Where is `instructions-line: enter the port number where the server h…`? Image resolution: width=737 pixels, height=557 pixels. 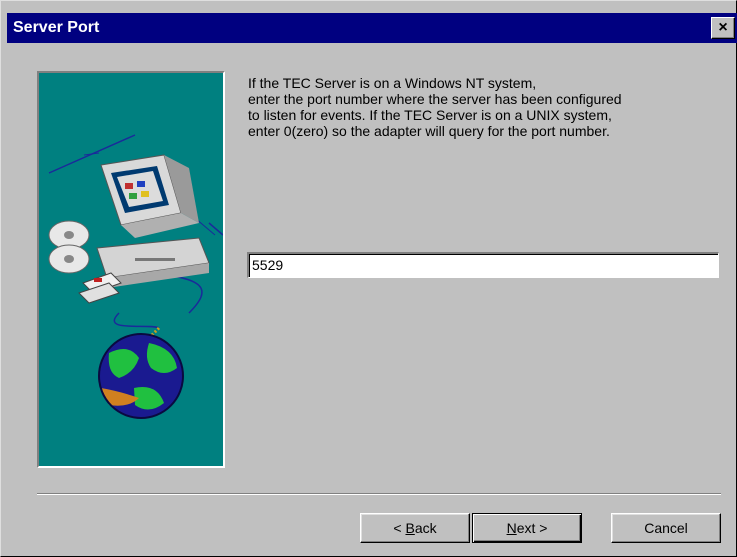 instructions-line: enter the port number where the server h… is located at coordinates (435, 99).